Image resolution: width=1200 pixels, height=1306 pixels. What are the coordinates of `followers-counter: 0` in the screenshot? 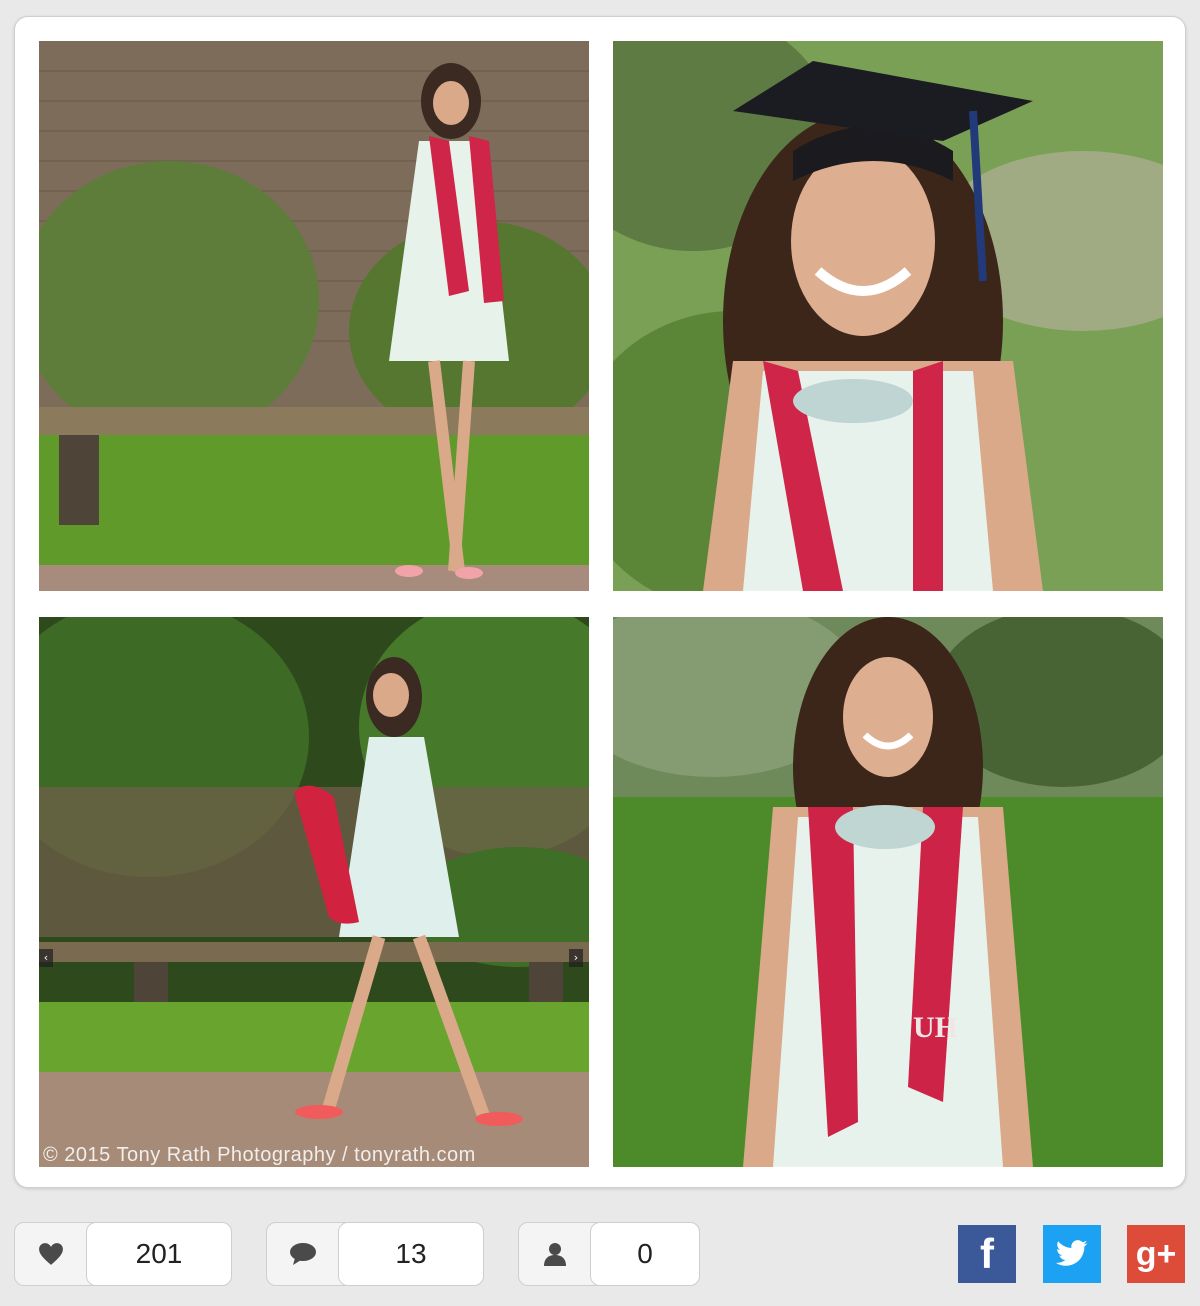 It's located at (609, 1254).